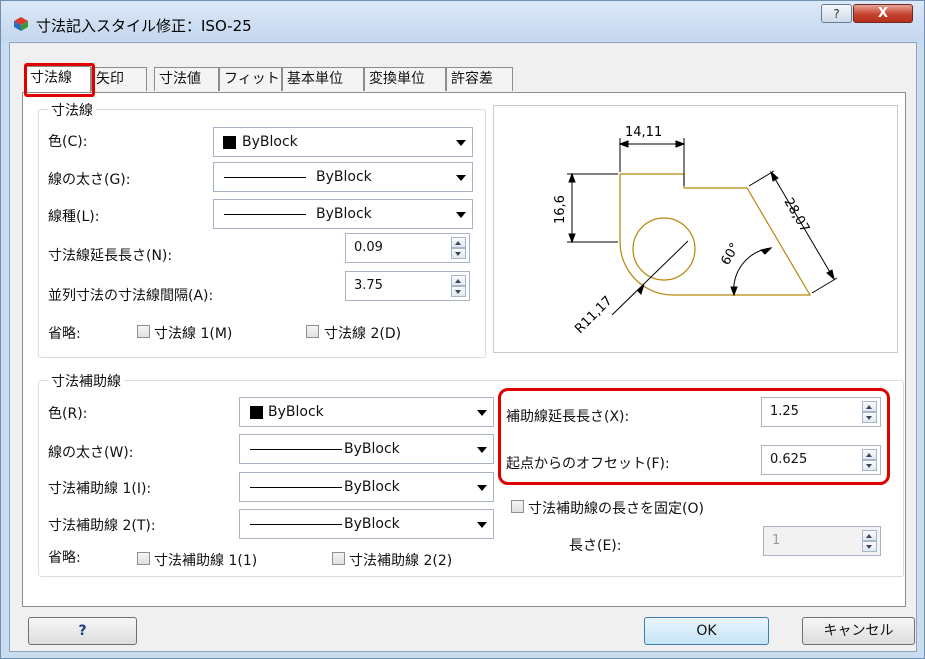 This screenshot has width=925, height=659. Describe the element at coordinates (312, 331) in the screenshot. I see `dim-suppress2-checkbox` at that location.